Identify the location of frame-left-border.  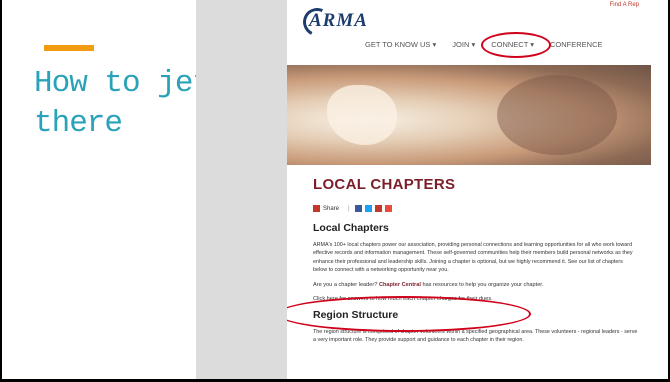
(1, 191).